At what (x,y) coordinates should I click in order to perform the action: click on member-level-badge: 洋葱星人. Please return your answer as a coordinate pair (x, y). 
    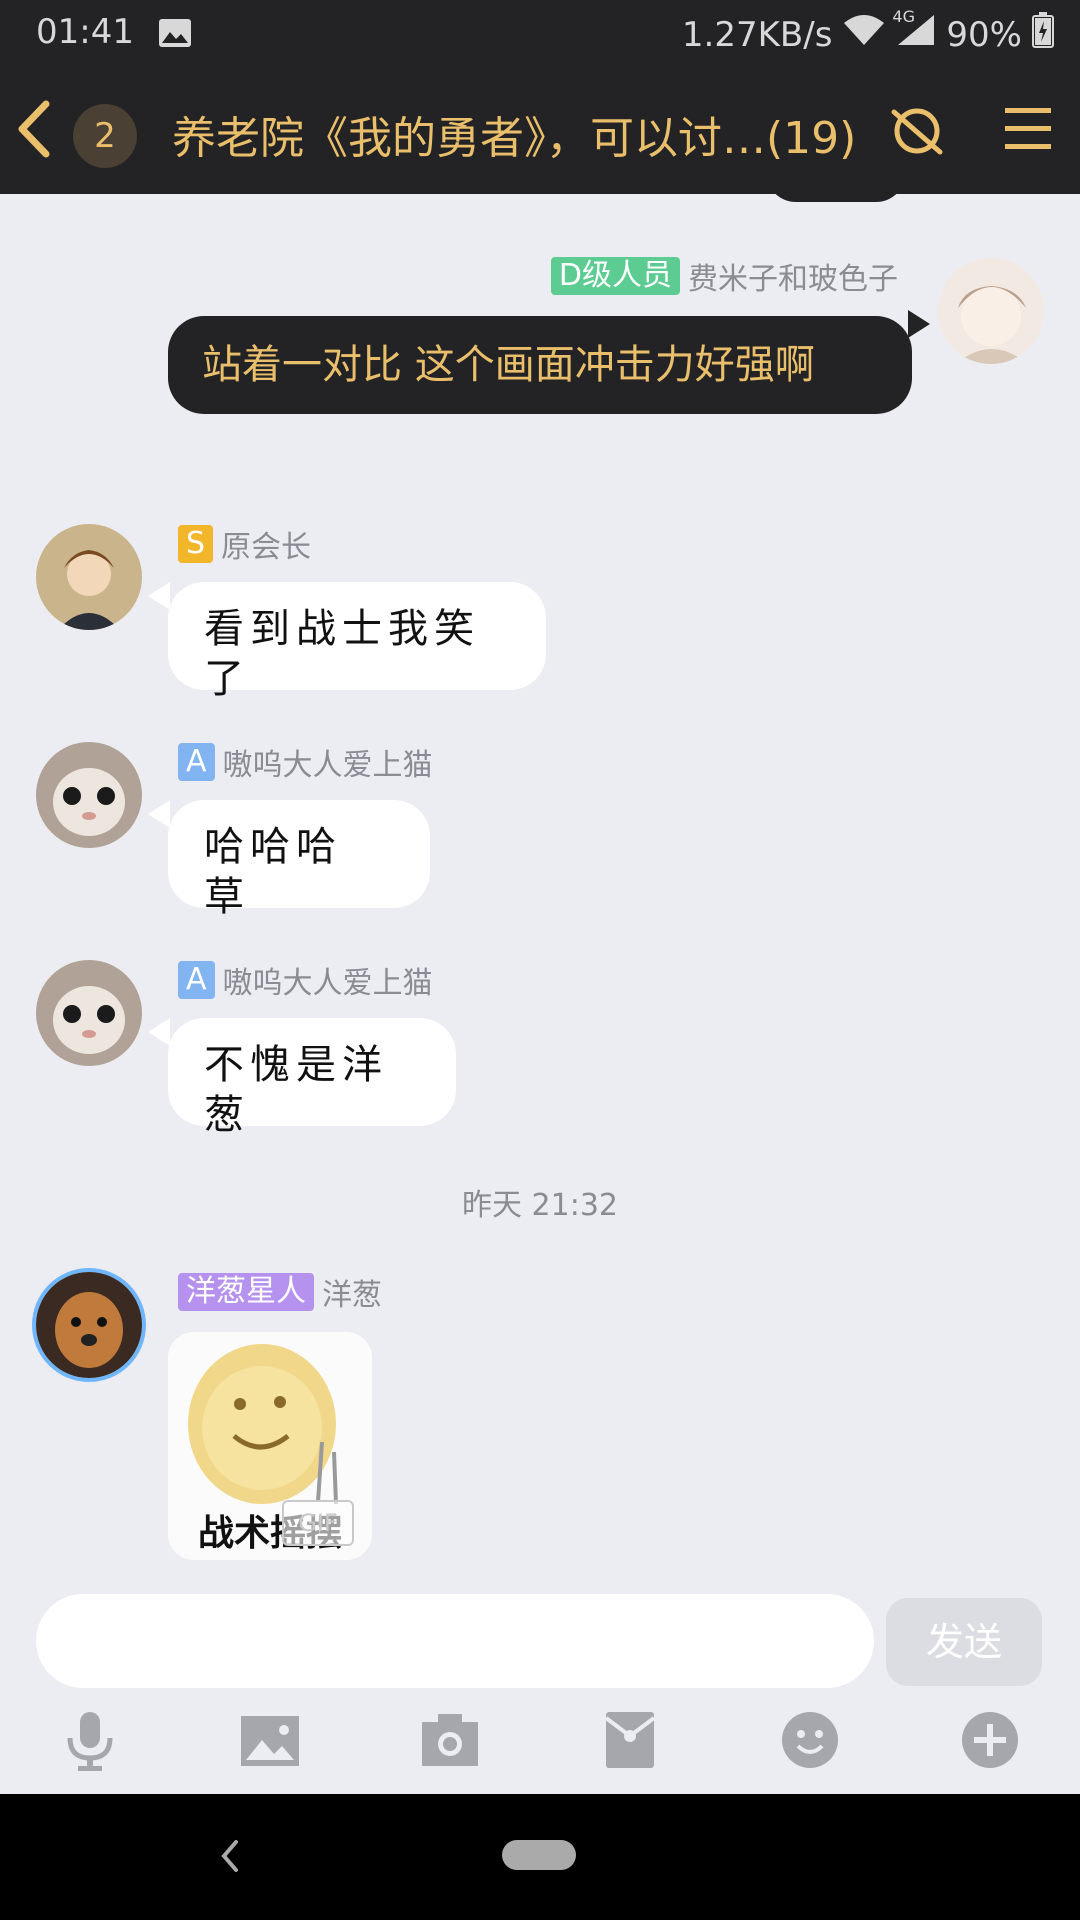
    Looking at the image, I should click on (246, 1292).